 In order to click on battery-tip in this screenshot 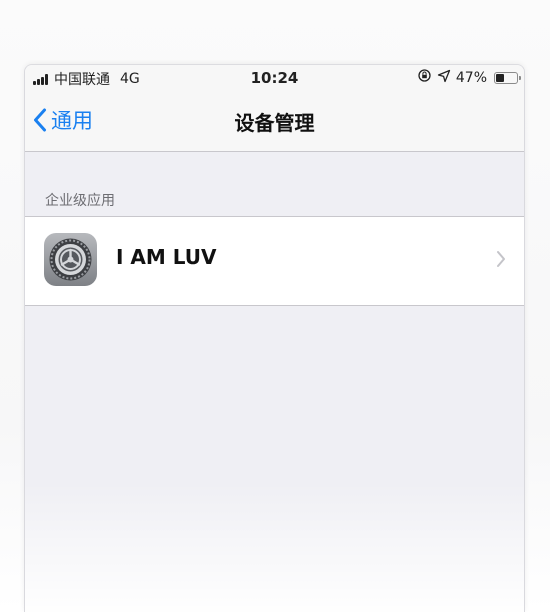, I will do `click(520, 77)`.